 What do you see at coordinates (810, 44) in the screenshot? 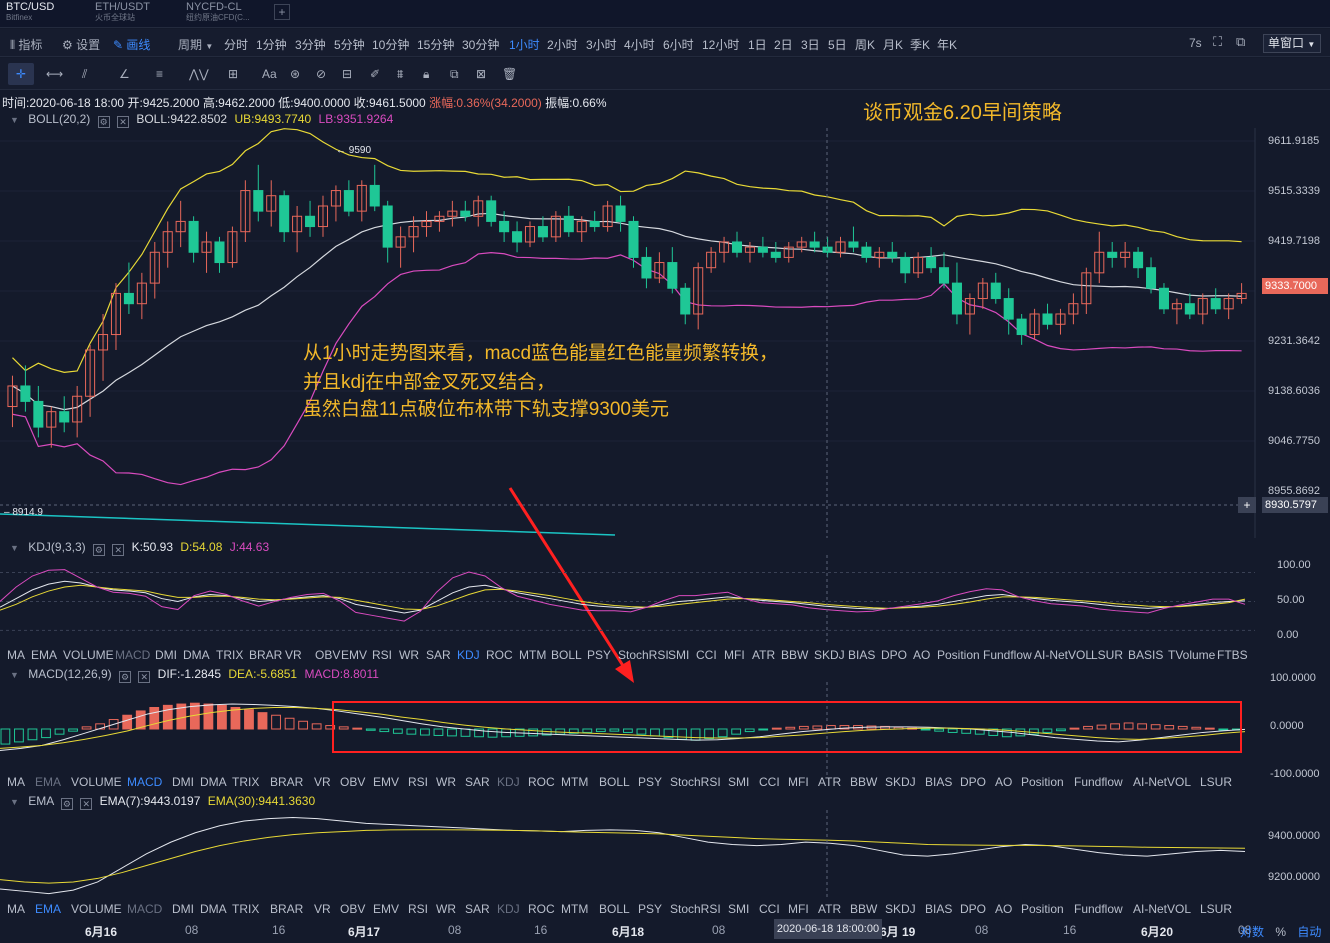
I see `interval-15: 3日` at bounding box center [810, 44].